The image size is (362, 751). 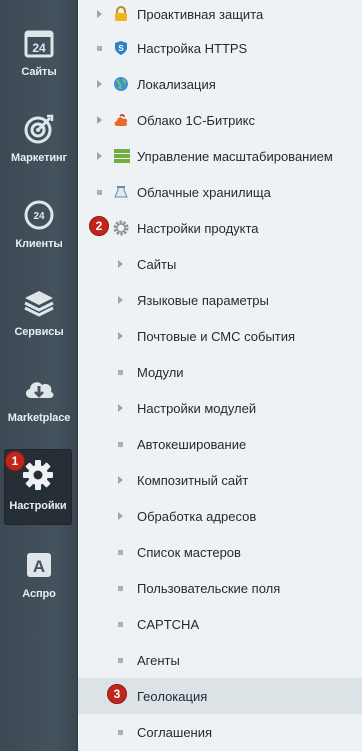 I want to click on submenu-item-language-params: Языковые параметры, so click(x=220, y=300).